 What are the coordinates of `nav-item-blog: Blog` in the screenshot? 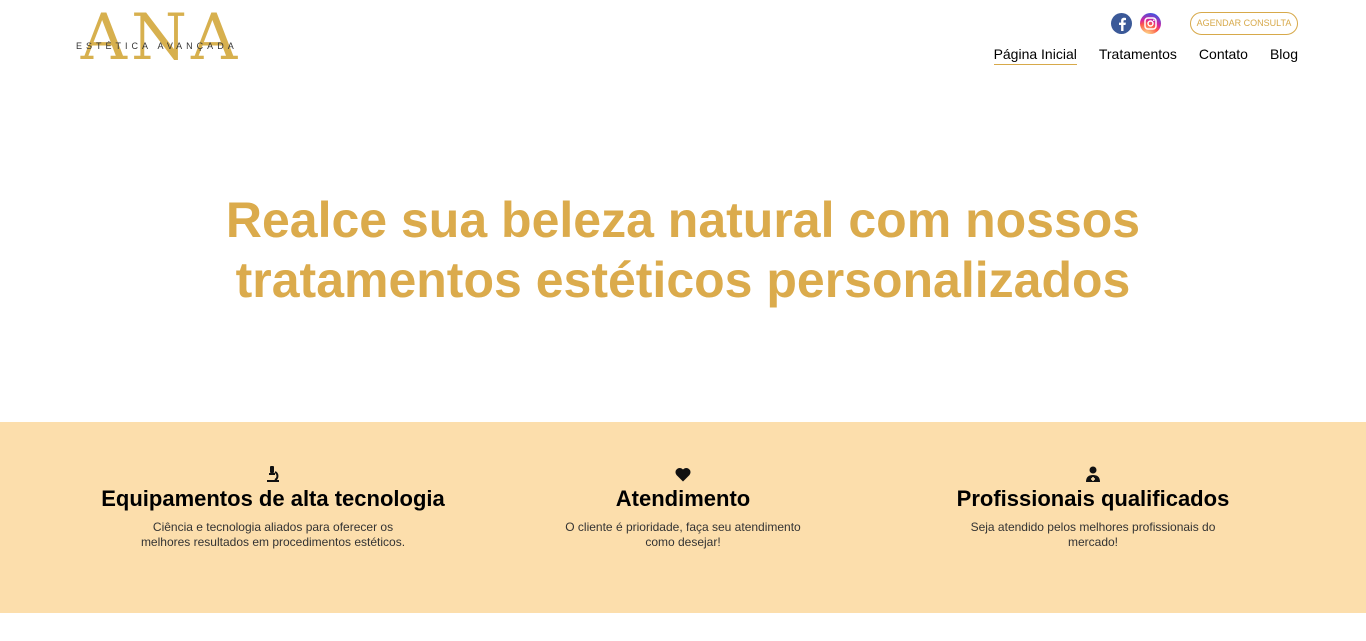 It's located at (1284, 55).